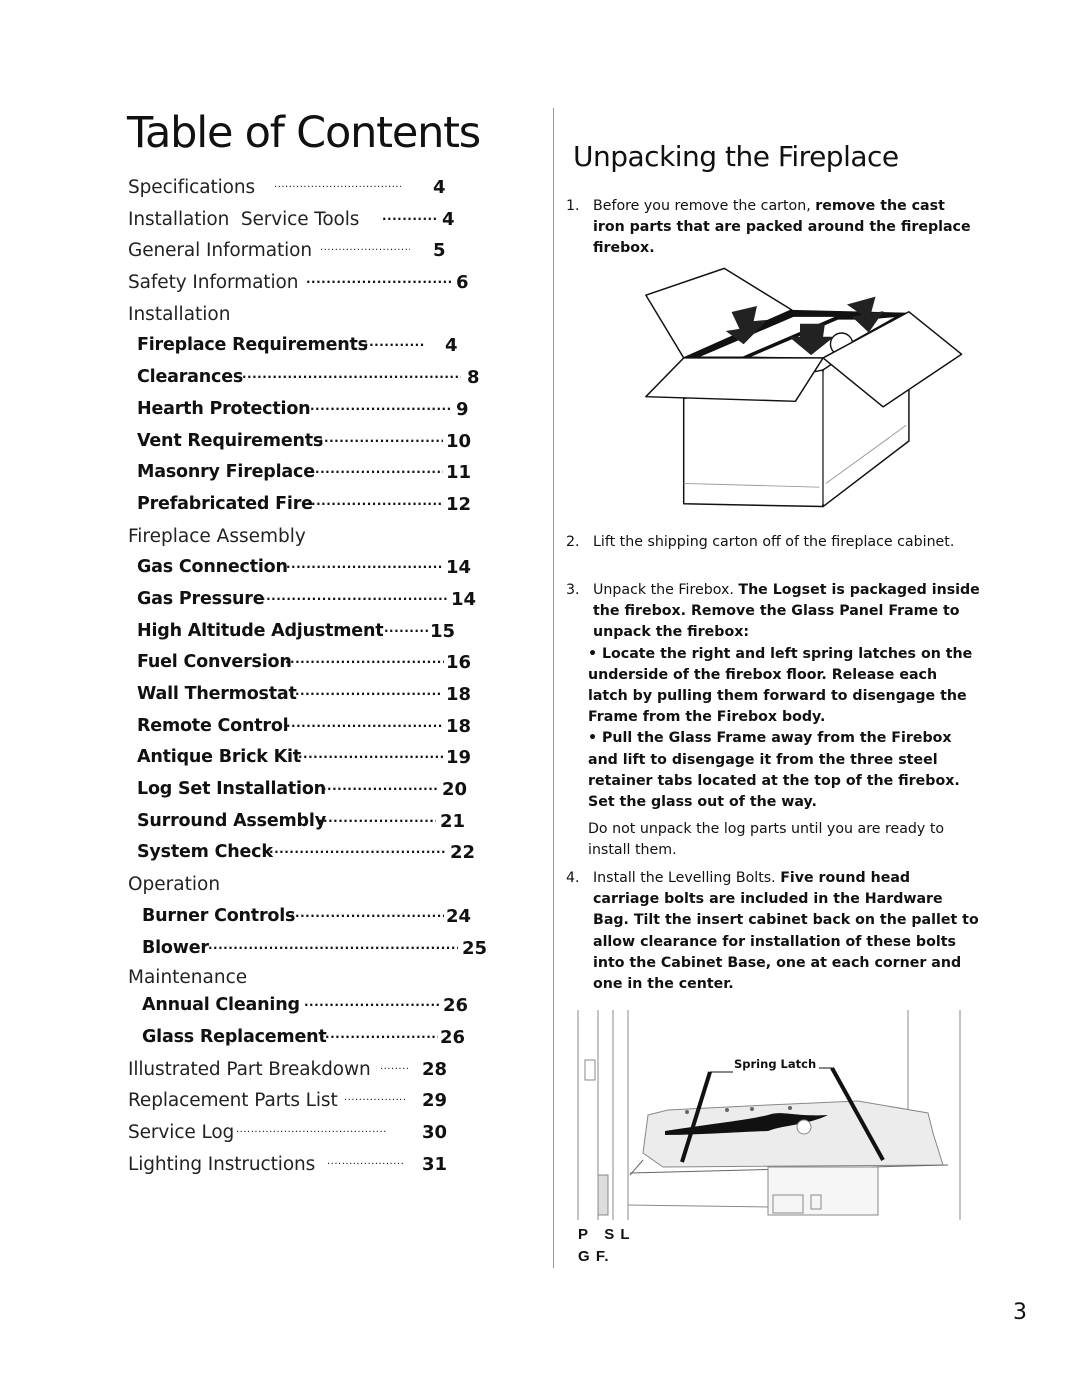 The width and height of the screenshot is (1080, 1397). What do you see at coordinates (462, 283) in the screenshot?
I see `toc-entry-page: 6` at bounding box center [462, 283].